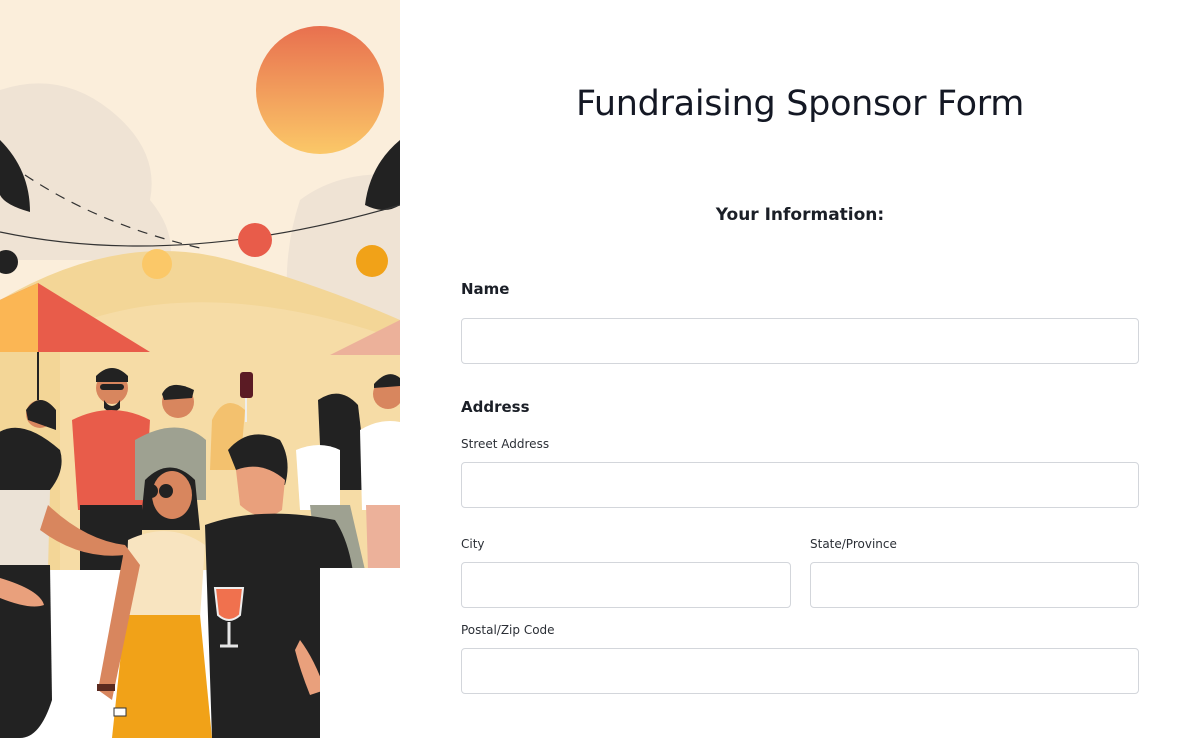 This screenshot has height=738, width=1200. Describe the element at coordinates (800, 215) in the screenshot. I see `section-heading: Your Information:` at that location.